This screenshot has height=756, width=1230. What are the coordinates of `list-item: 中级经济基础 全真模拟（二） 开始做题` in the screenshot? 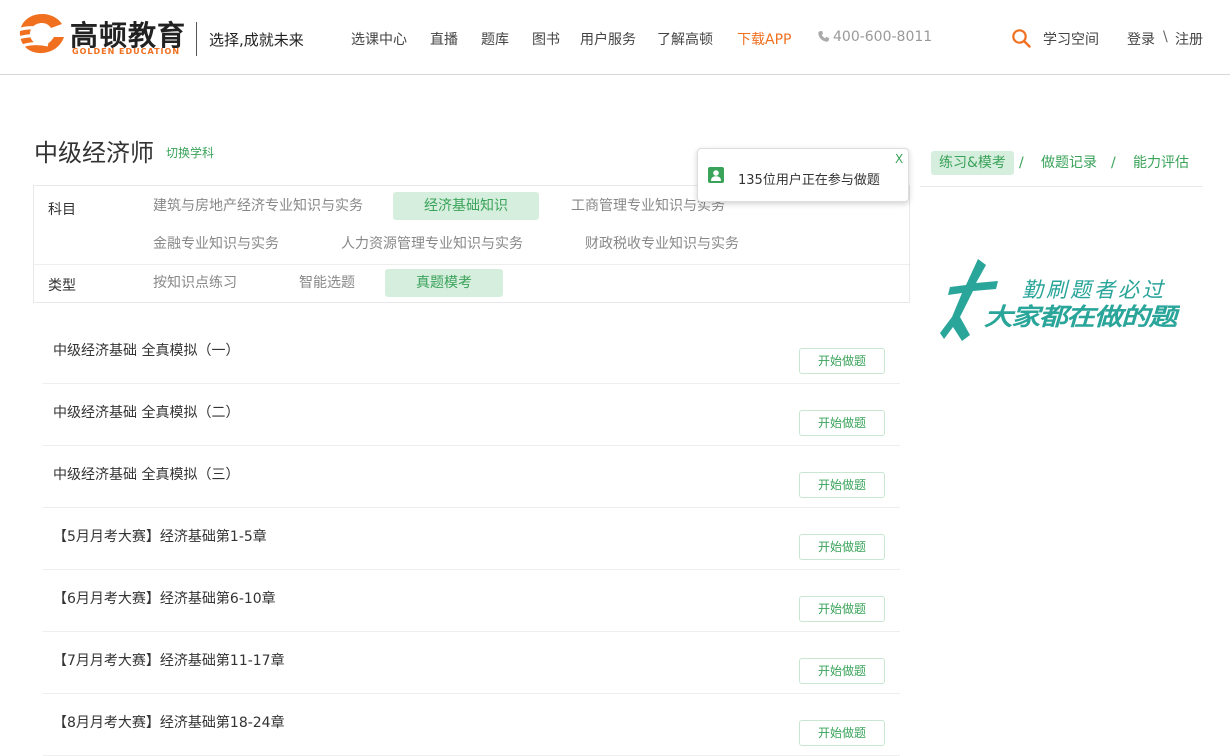 It's located at (471, 415).